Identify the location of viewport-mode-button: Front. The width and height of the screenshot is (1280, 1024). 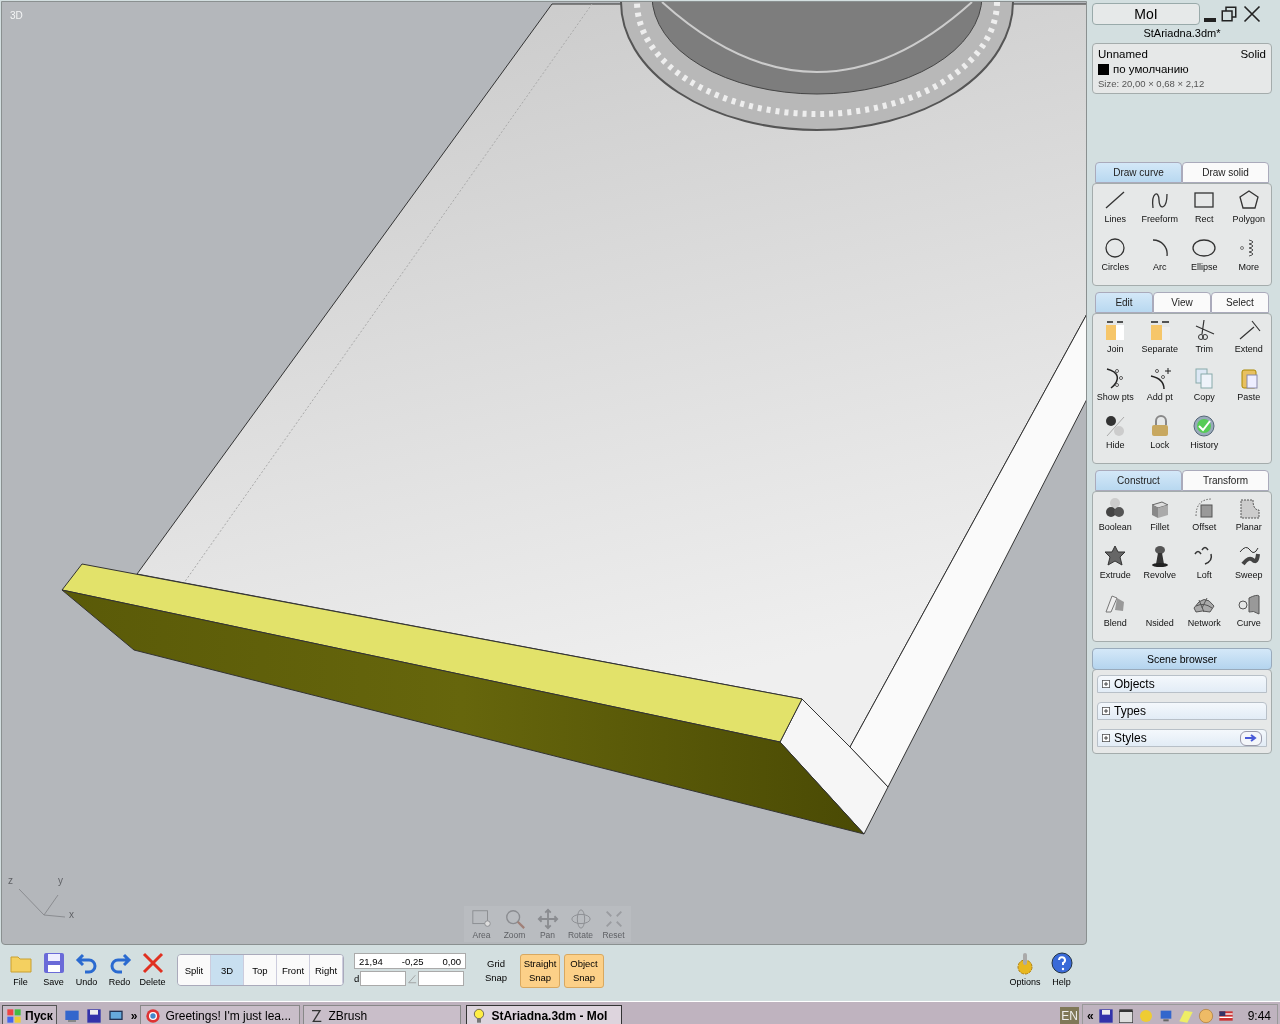
(293, 970).